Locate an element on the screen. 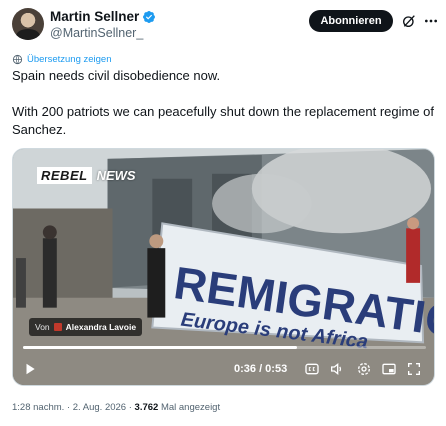 This screenshot has width=446, height=426. video-progress-bar is located at coordinates (224, 347).